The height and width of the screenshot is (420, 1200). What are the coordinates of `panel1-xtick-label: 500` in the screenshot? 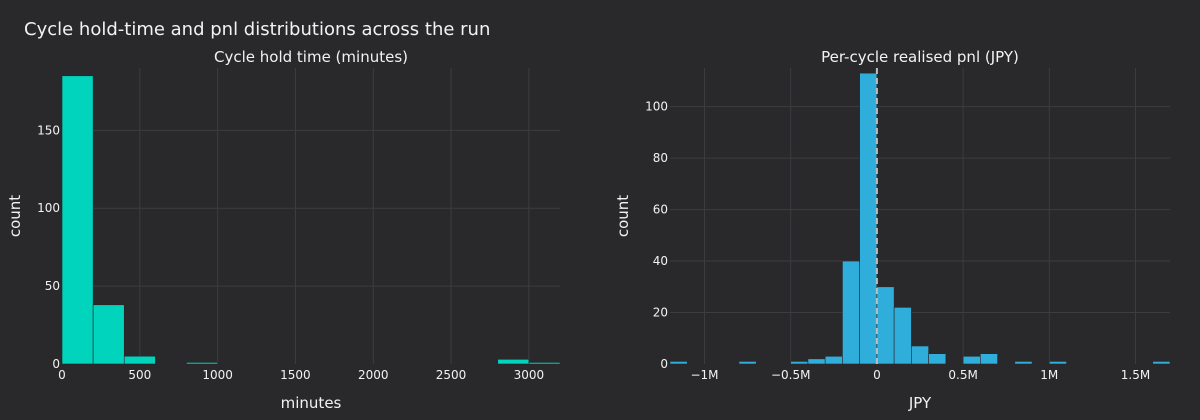 It's located at (139, 375).